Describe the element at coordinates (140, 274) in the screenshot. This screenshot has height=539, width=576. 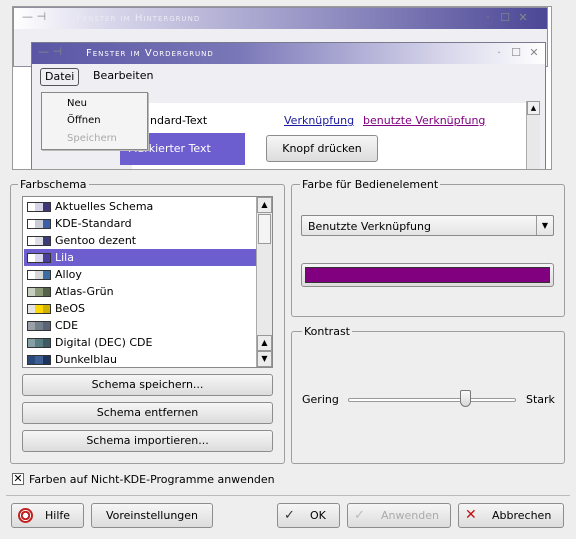
I see `scheme-list-item: Alloy` at that location.